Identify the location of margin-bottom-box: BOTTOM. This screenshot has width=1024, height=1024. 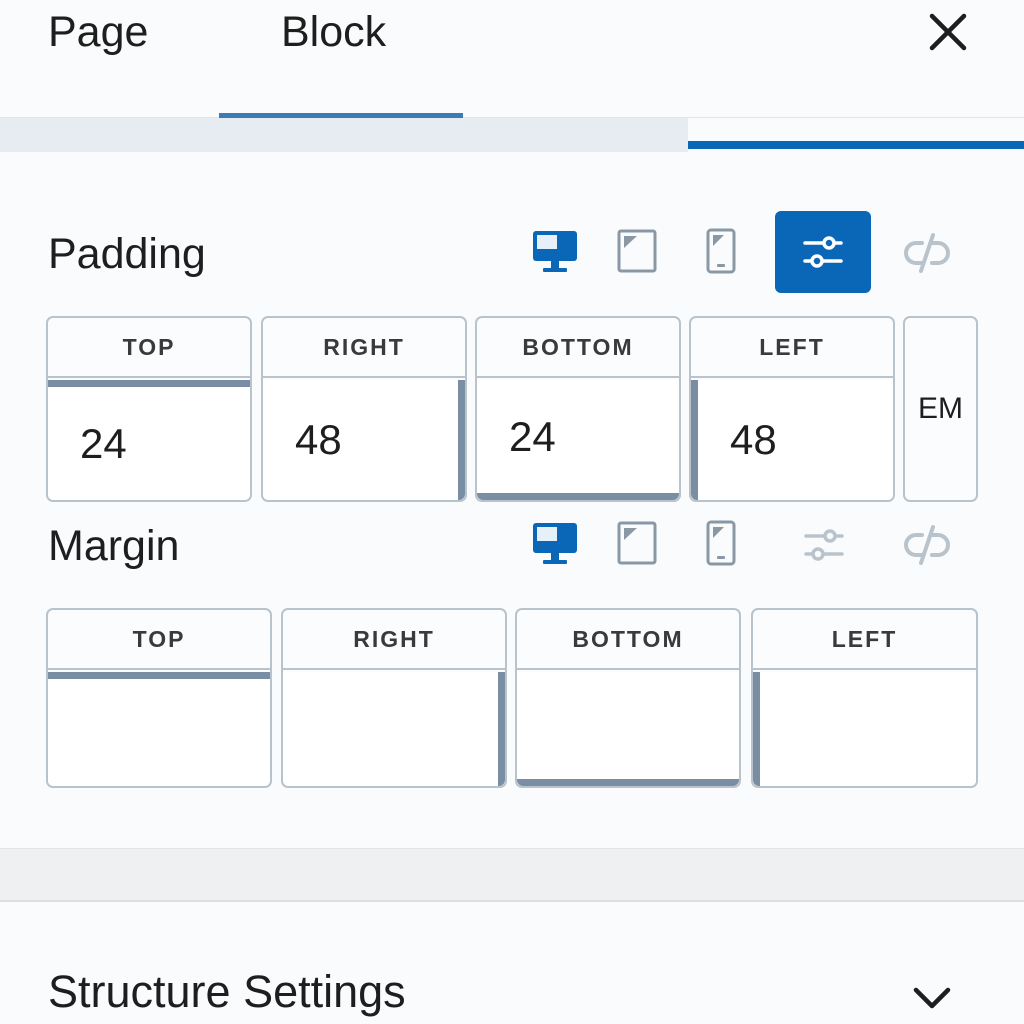
(628, 698).